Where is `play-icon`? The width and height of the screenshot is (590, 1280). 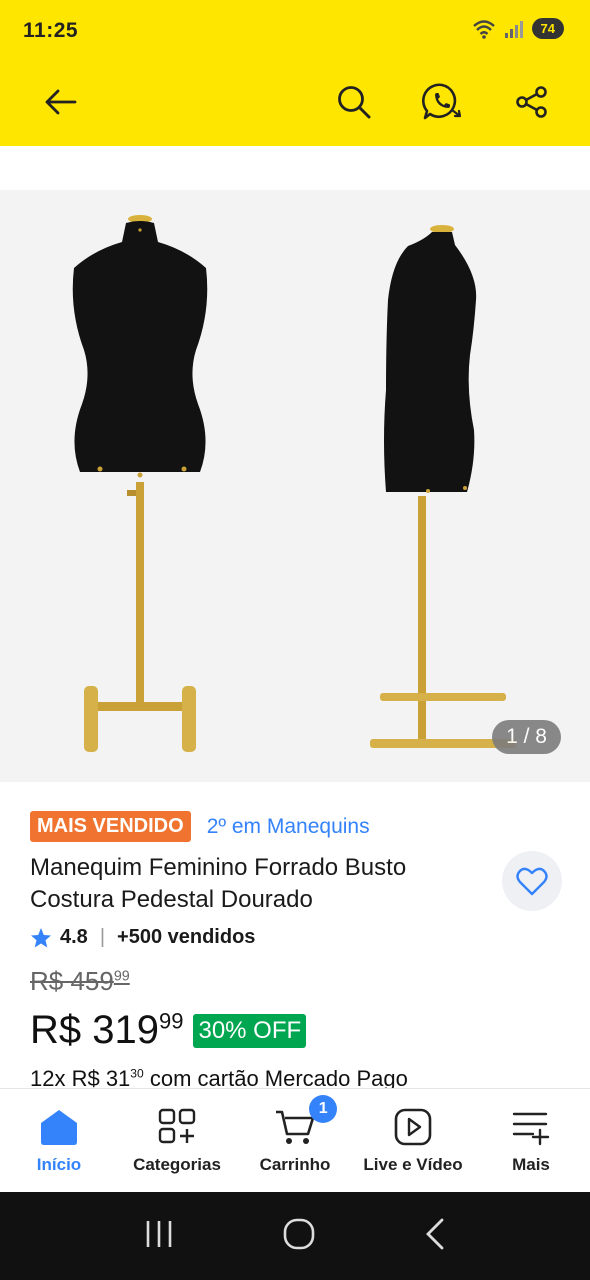
play-icon is located at coordinates (413, 1127).